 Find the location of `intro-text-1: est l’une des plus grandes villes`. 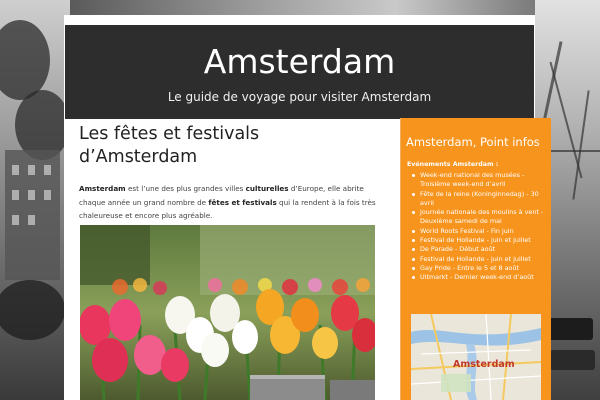

intro-text-1: est l’une des plus grandes villes is located at coordinates (185, 188).